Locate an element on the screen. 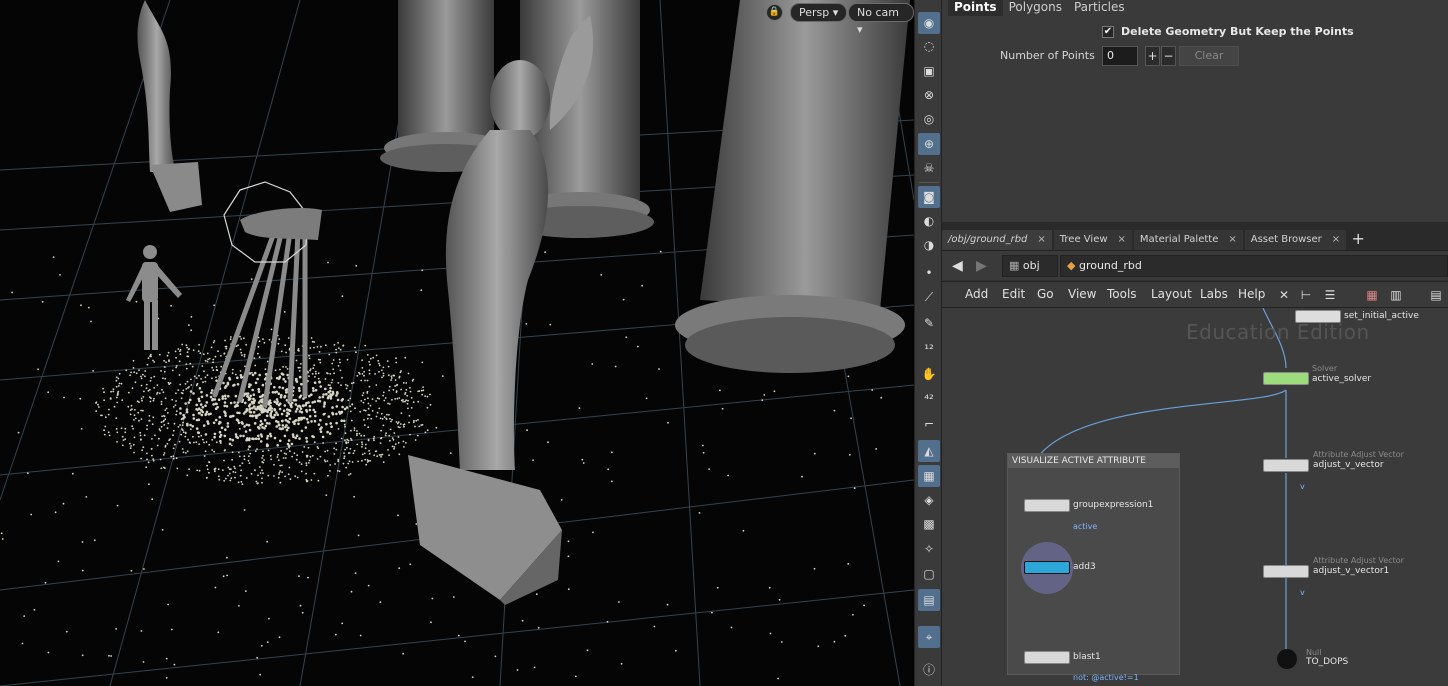  number-of-points-label: Number of Points is located at coordinates (1047, 55).